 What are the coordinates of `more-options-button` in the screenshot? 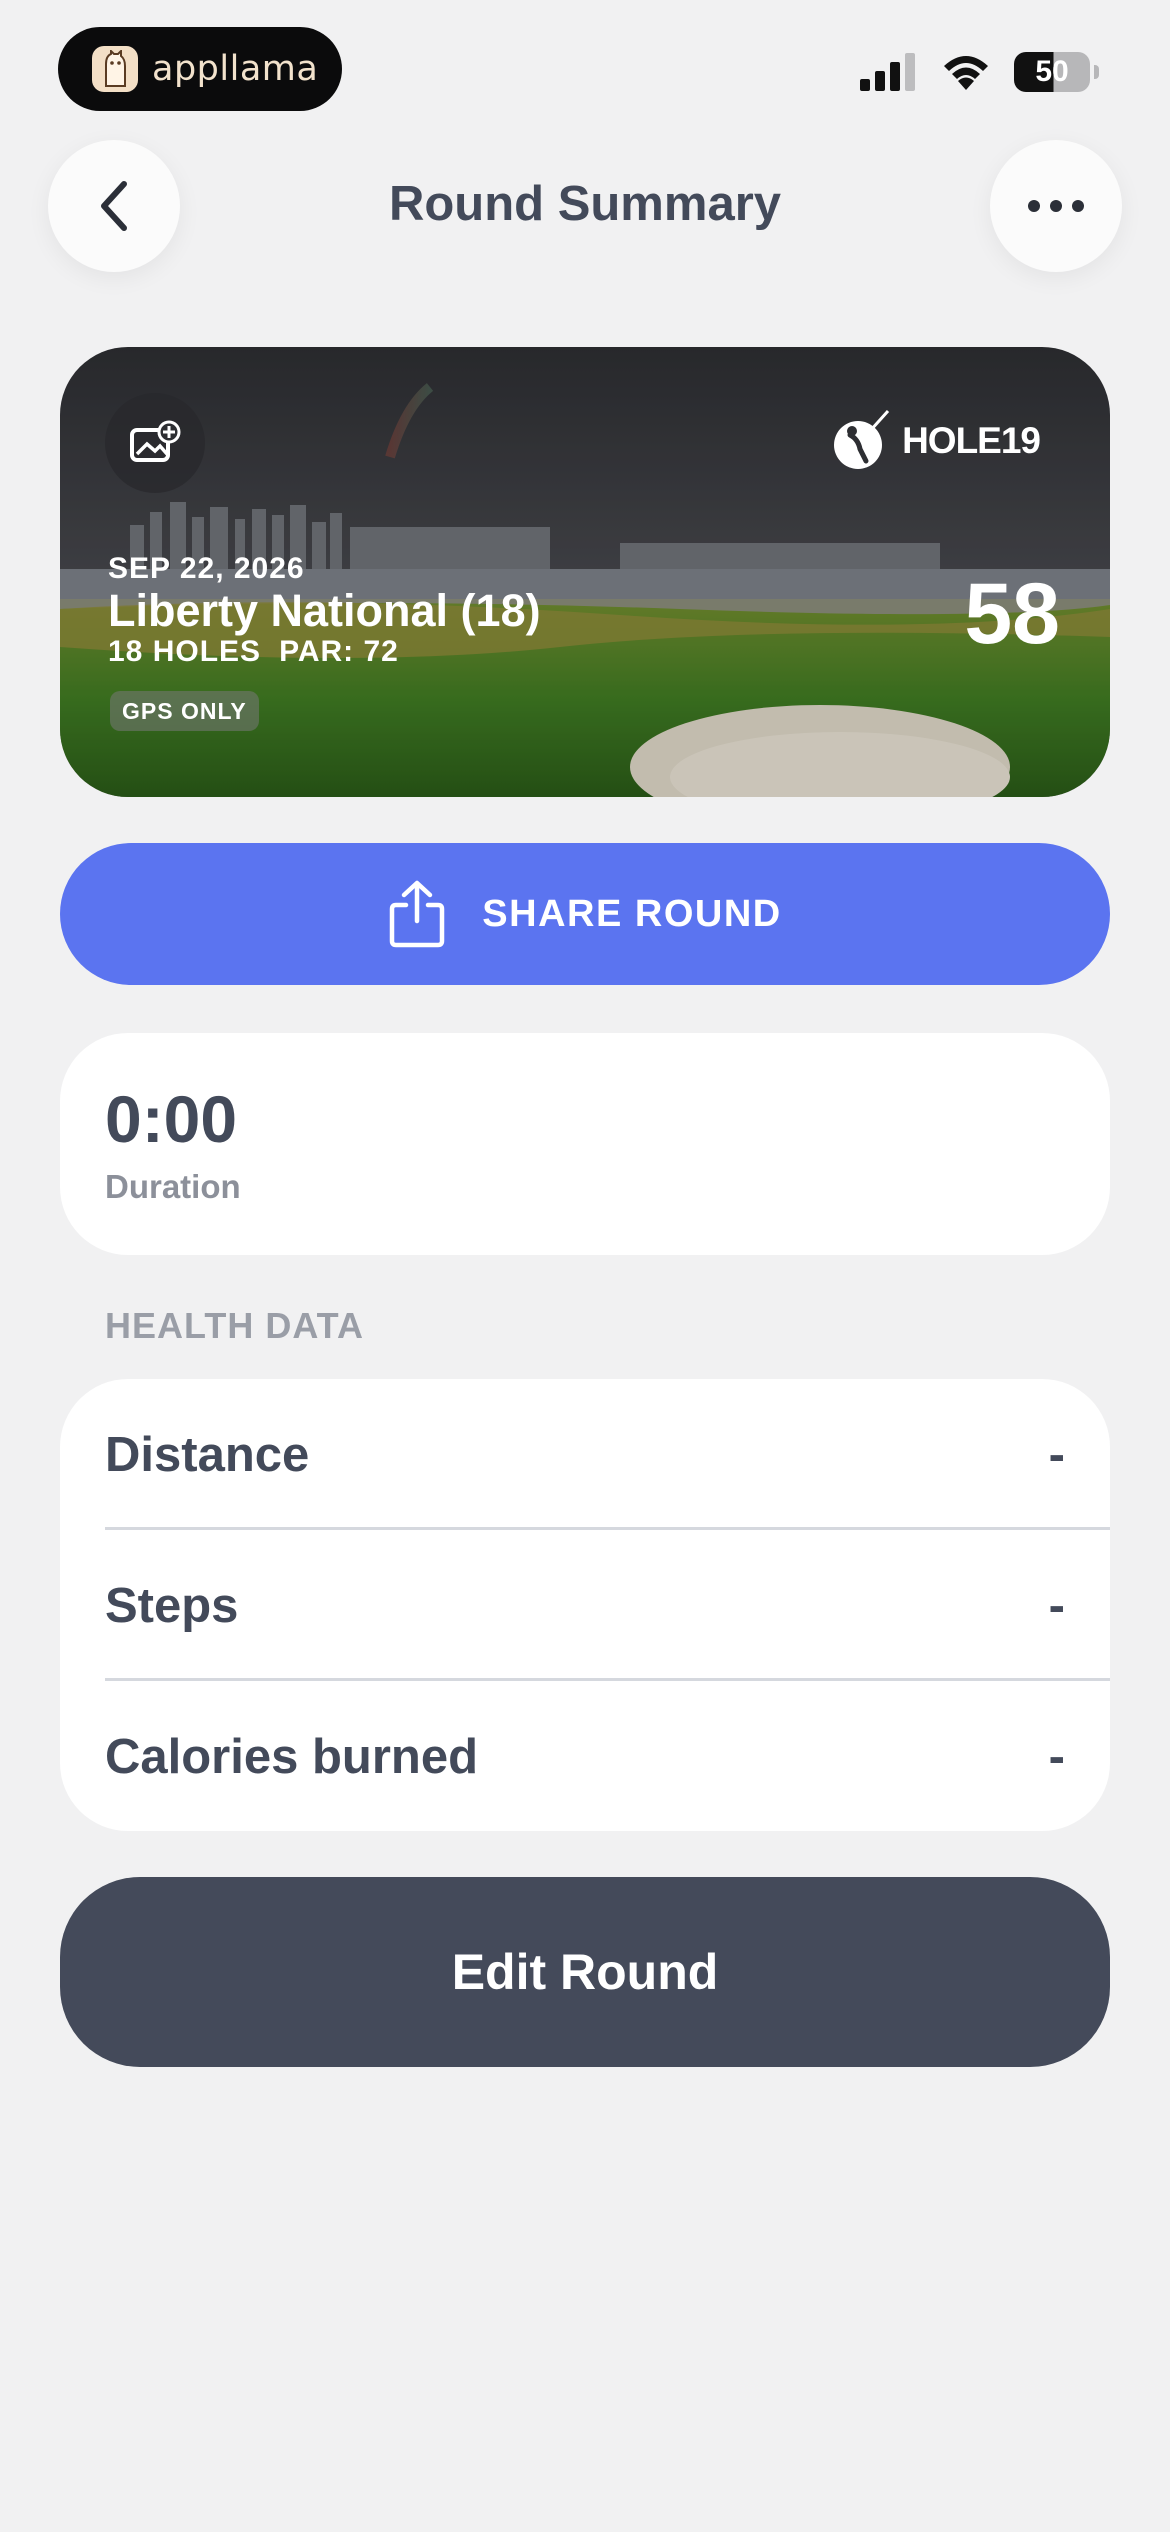 It's located at (1056, 206).